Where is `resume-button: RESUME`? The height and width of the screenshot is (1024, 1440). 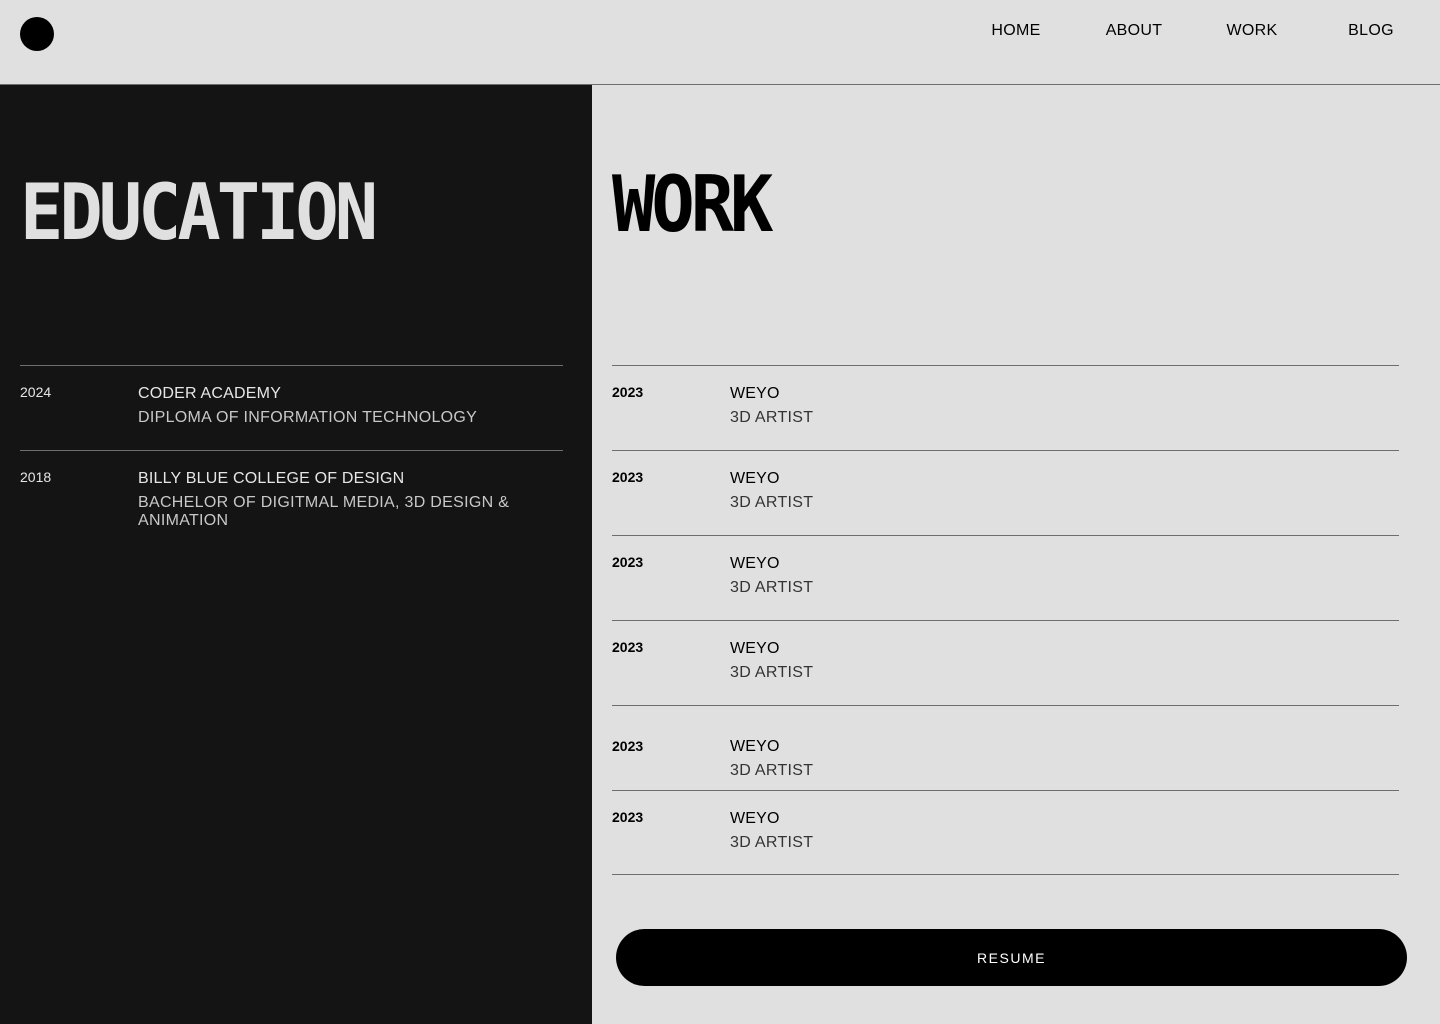
resume-button: RESUME is located at coordinates (1011, 957).